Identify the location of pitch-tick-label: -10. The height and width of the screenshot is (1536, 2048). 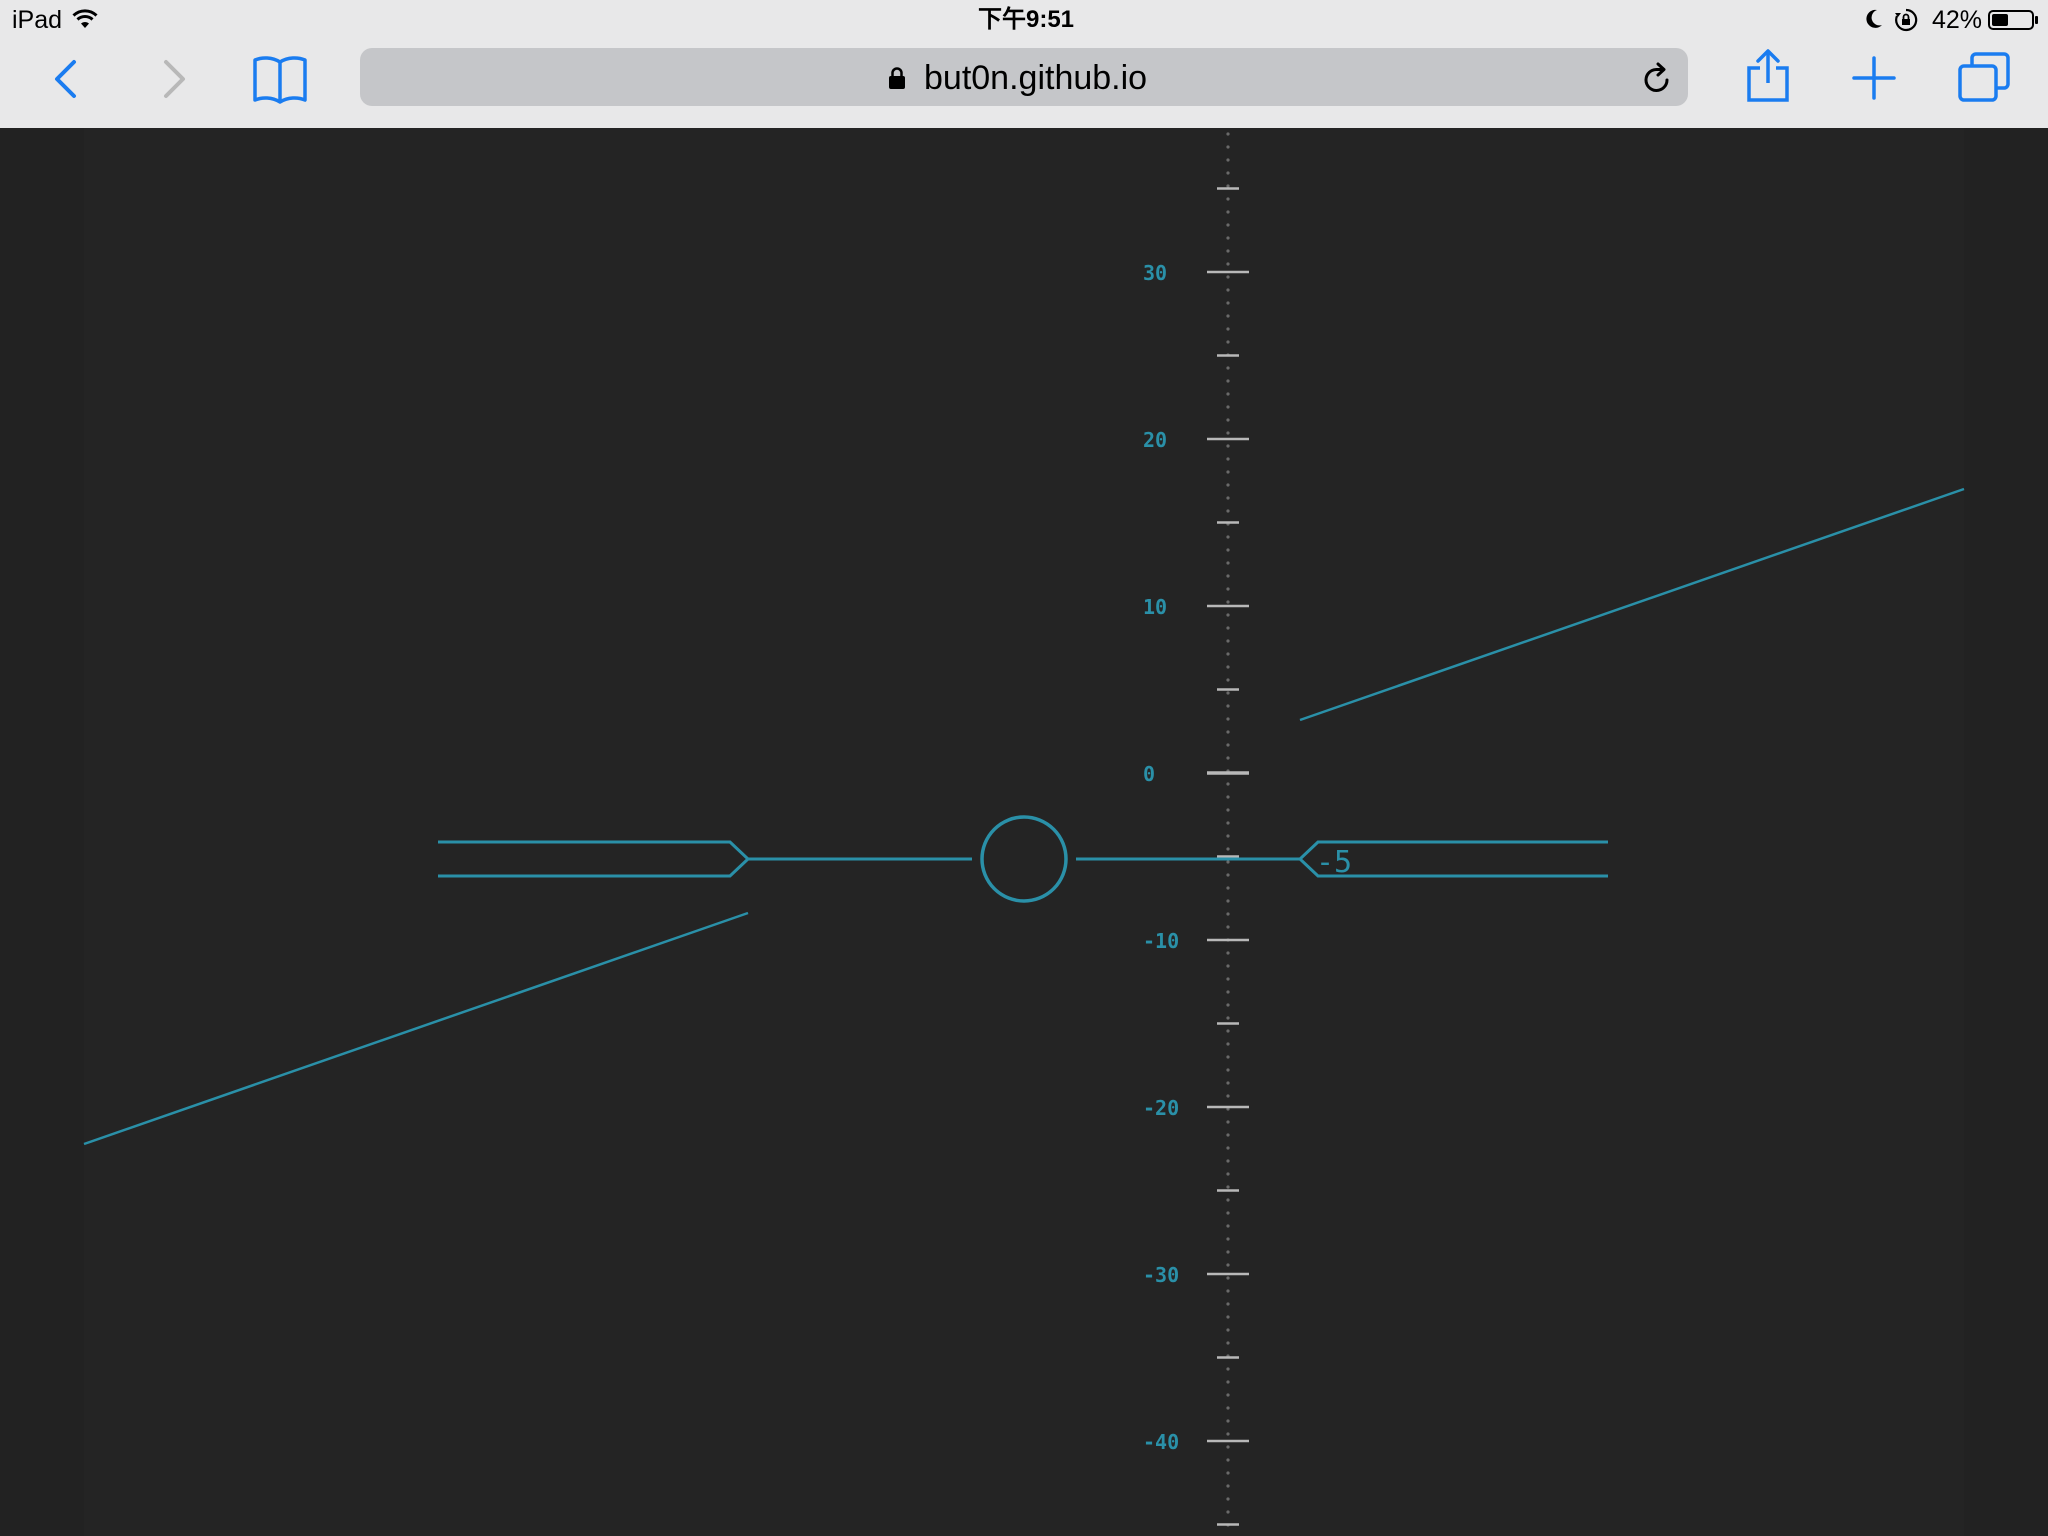
(1161, 941).